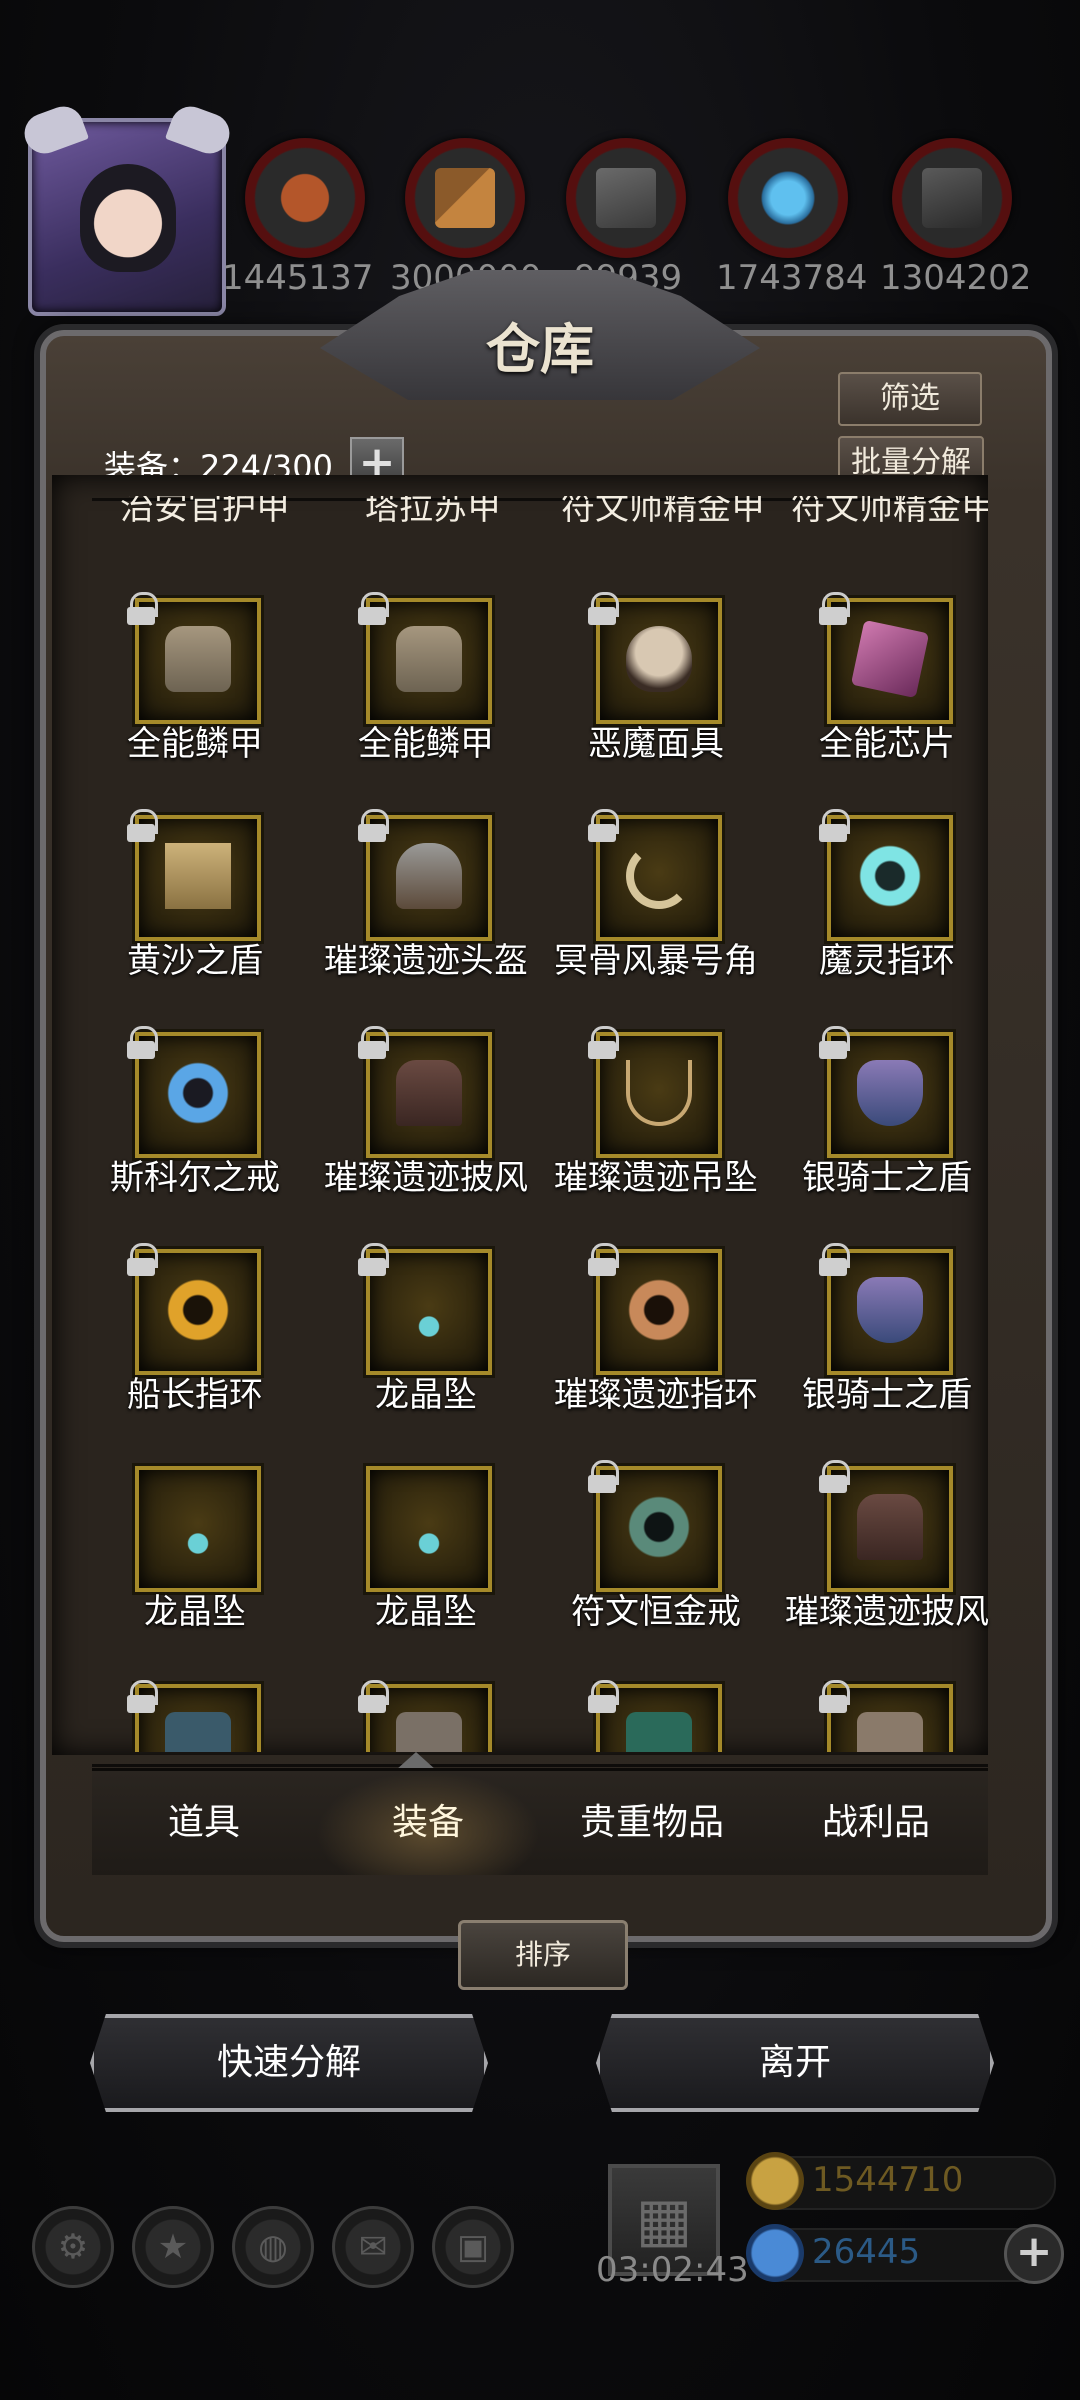  Describe the element at coordinates (652, 1823) in the screenshot. I see `tab-valuables: 贵重物品` at that location.